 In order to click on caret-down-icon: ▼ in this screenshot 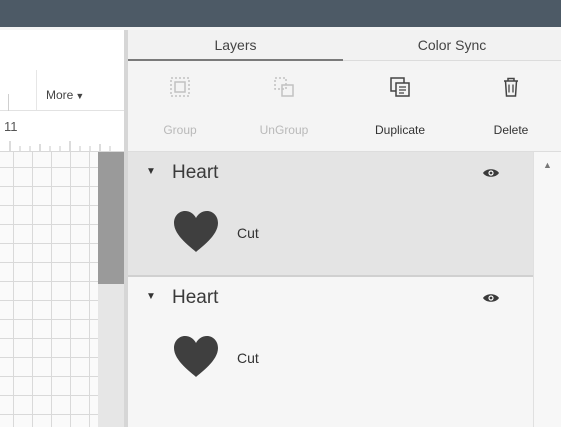, I will do `click(80, 96)`.